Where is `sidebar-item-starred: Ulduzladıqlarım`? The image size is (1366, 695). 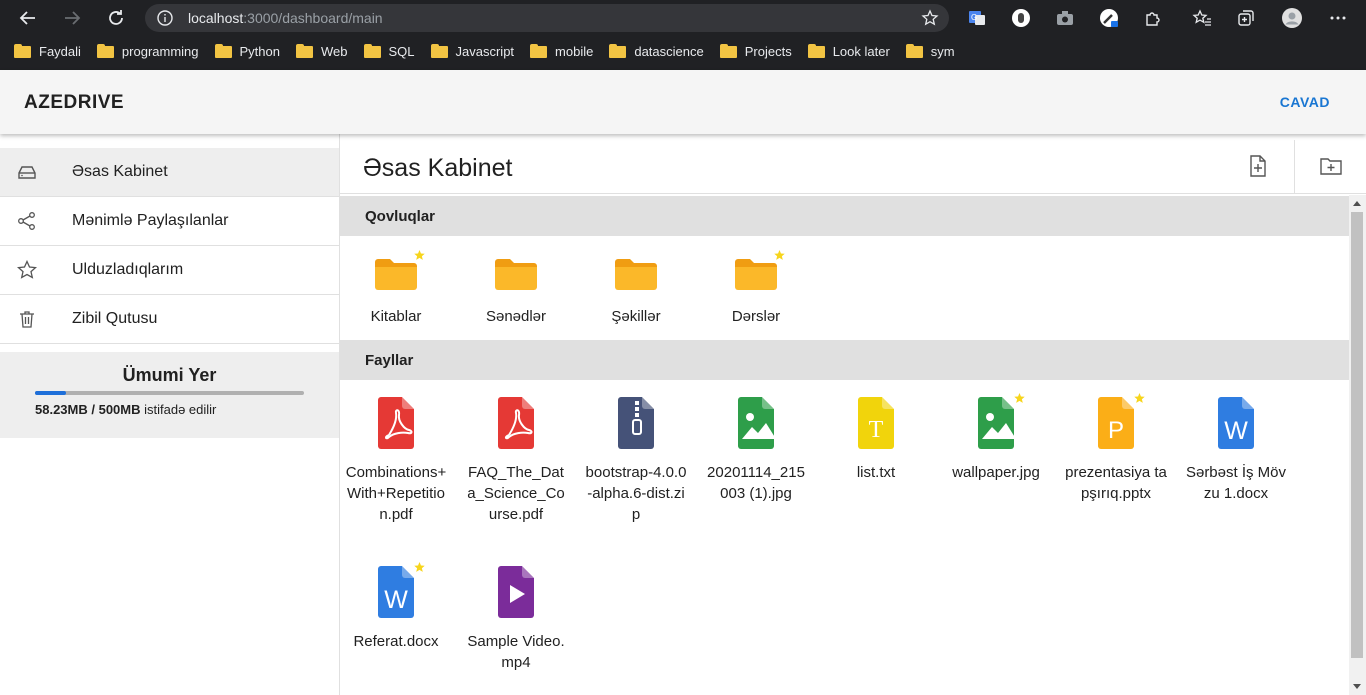 sidebar-item-starred: Ulduzladıqlarım is located at coordinates (169, 270).